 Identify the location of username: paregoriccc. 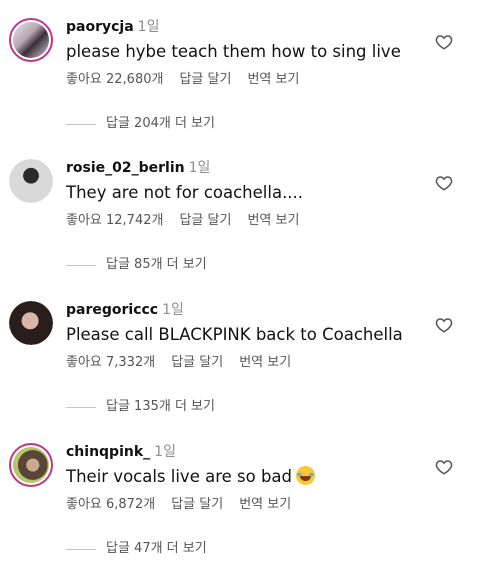
(112, 310).